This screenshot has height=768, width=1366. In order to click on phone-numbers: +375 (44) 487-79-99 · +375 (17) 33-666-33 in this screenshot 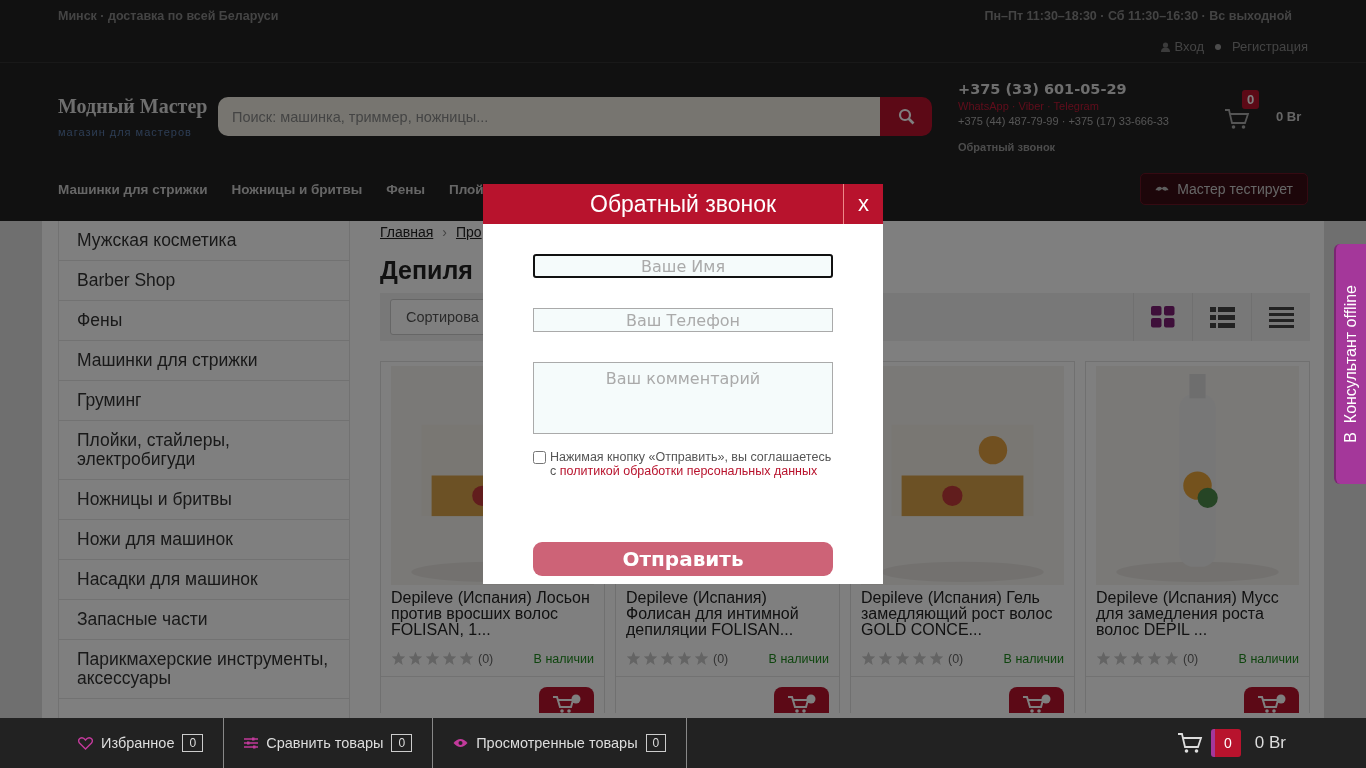, I will do `click(1064, 120)`.